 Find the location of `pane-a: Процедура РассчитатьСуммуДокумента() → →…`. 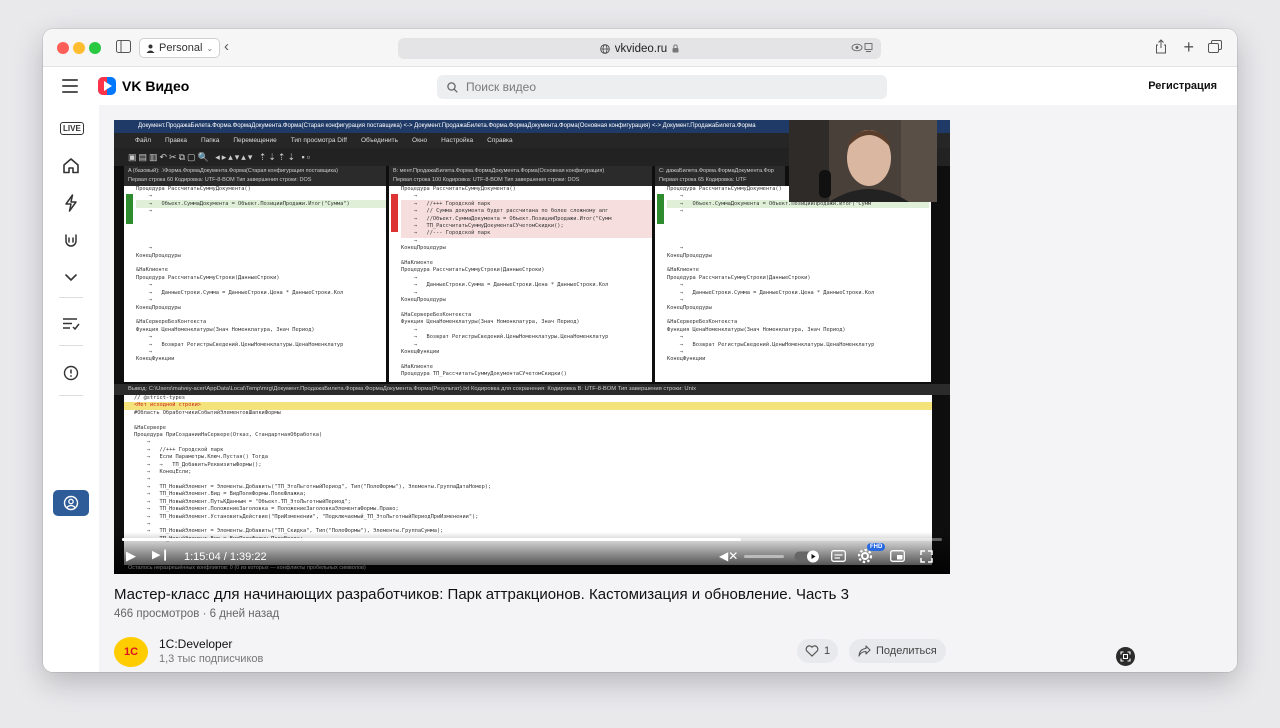

pane-a: Процедура РассчитатьСуммуДокумента() → →… is located at coordinates (255, 284).